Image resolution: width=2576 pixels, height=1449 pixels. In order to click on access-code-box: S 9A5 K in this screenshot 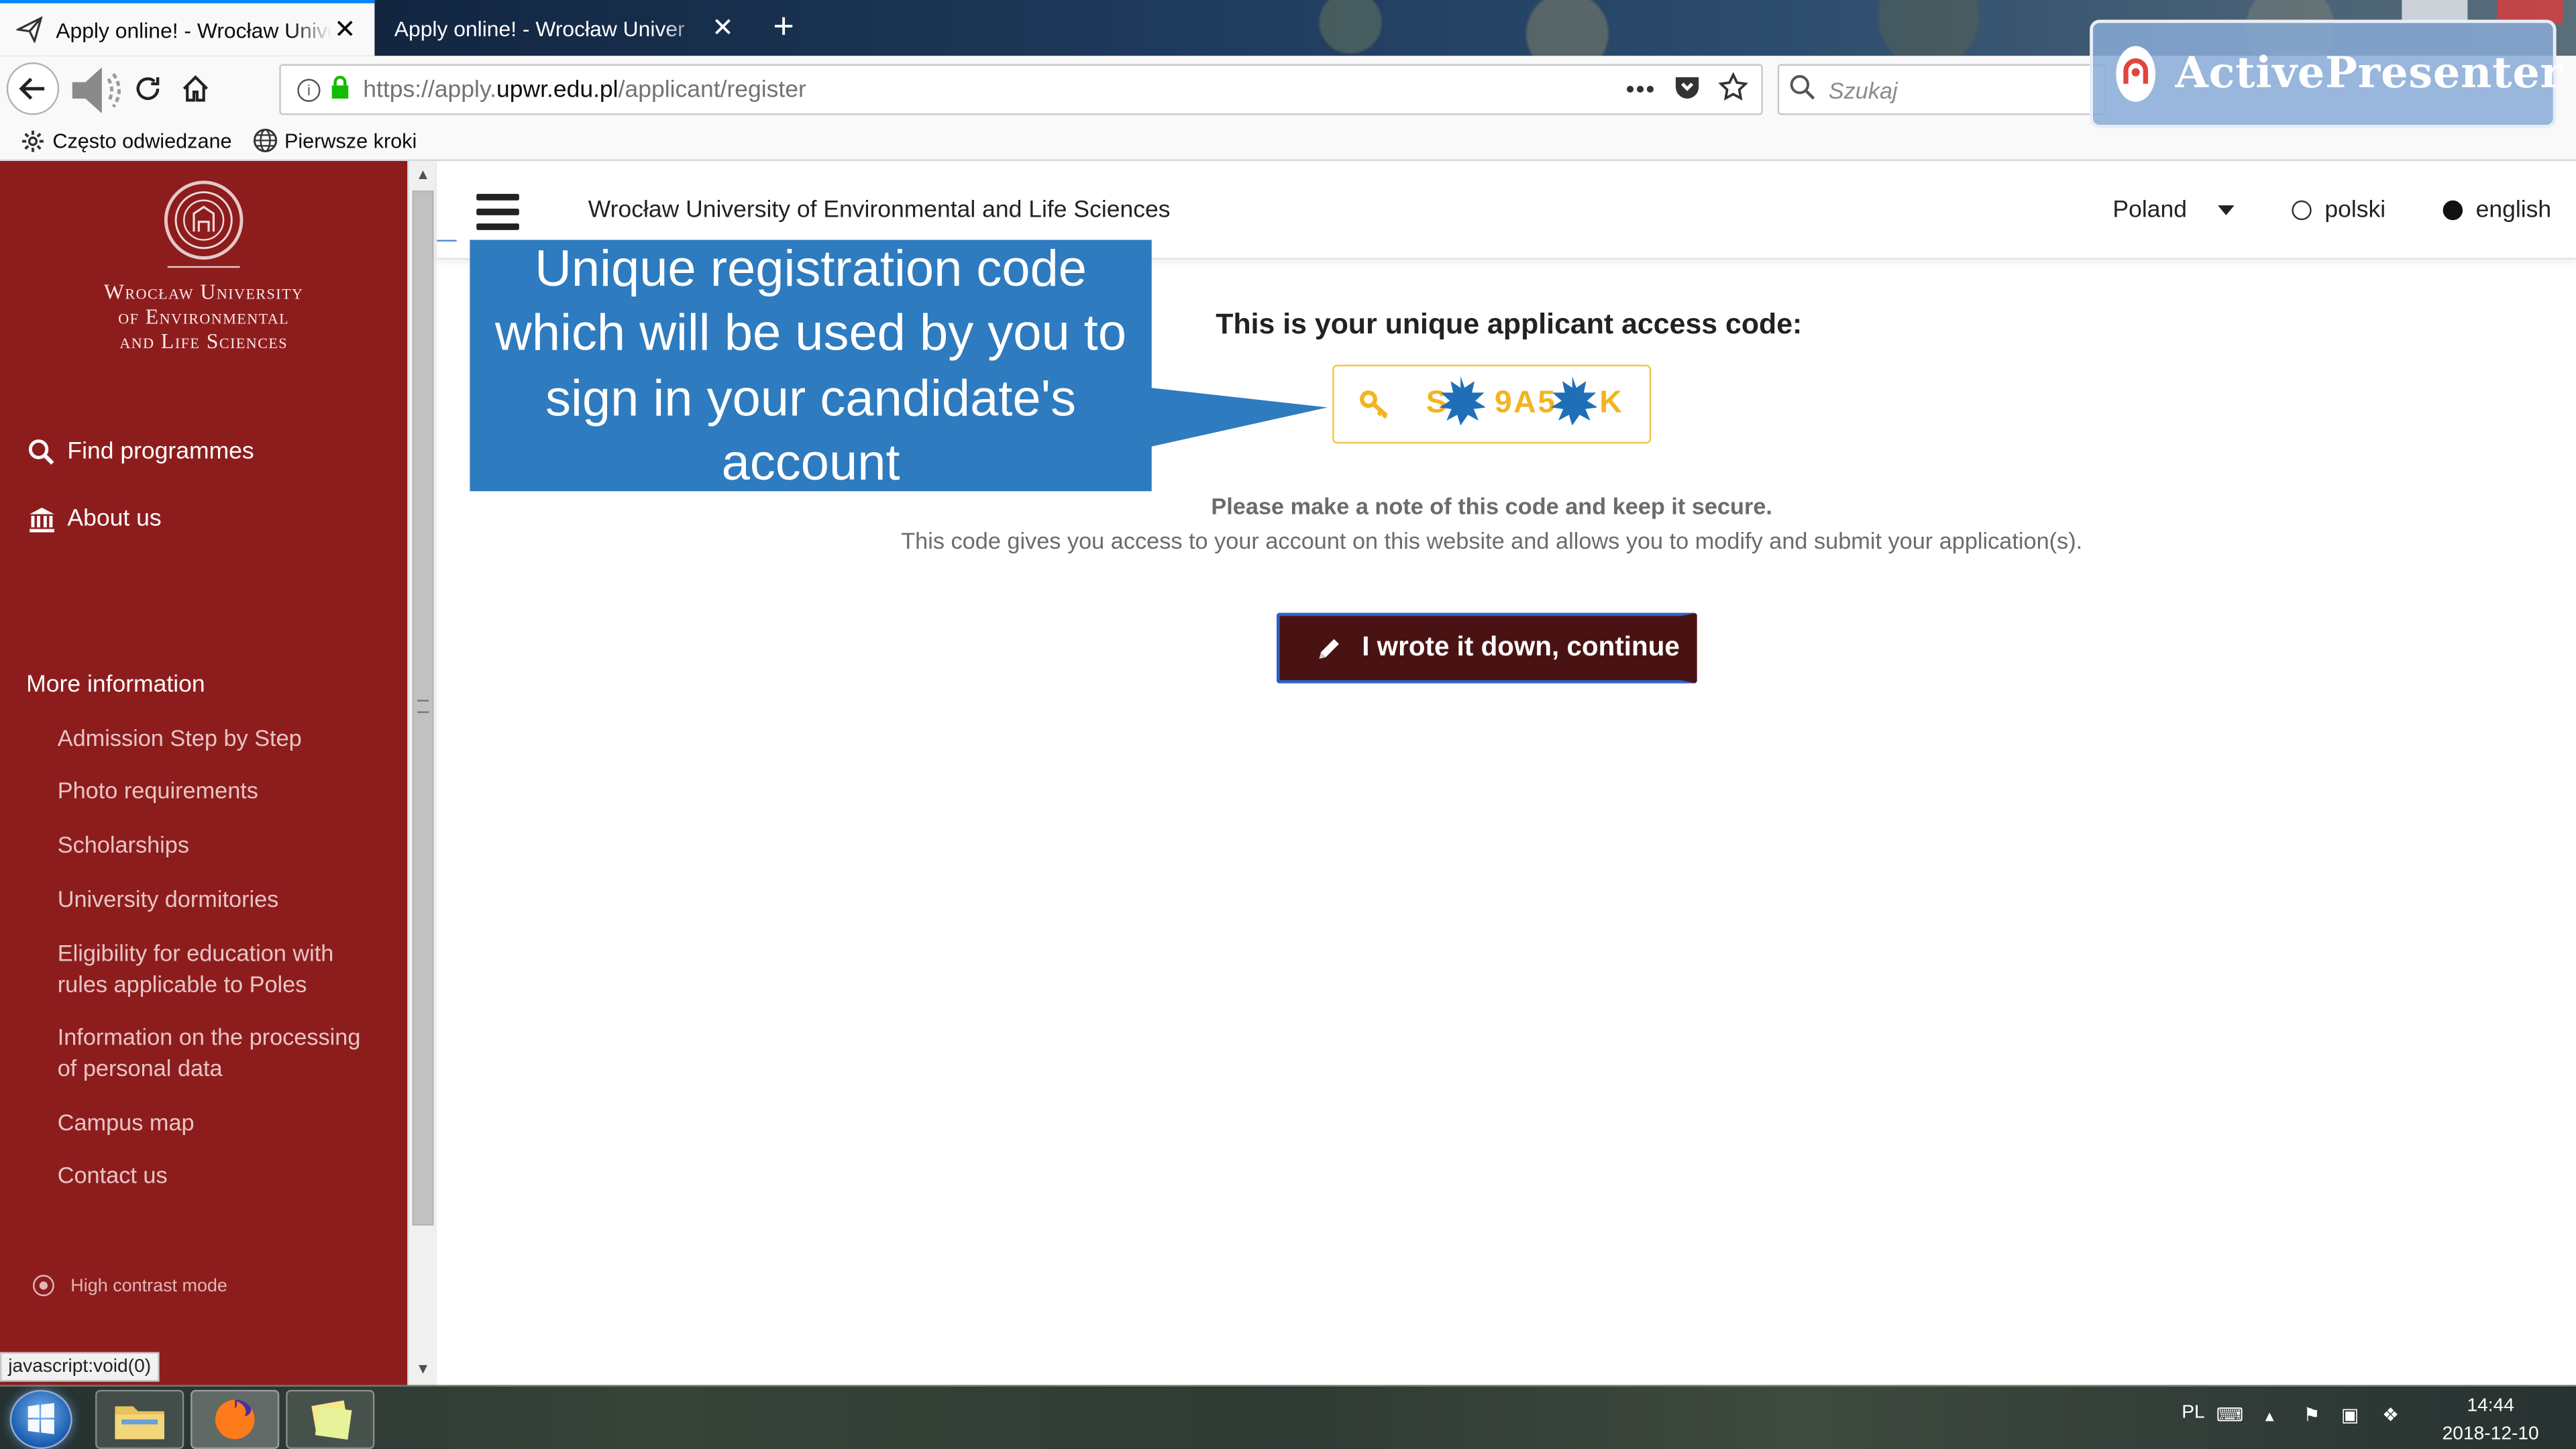, I will do `click(1492, 404)`.